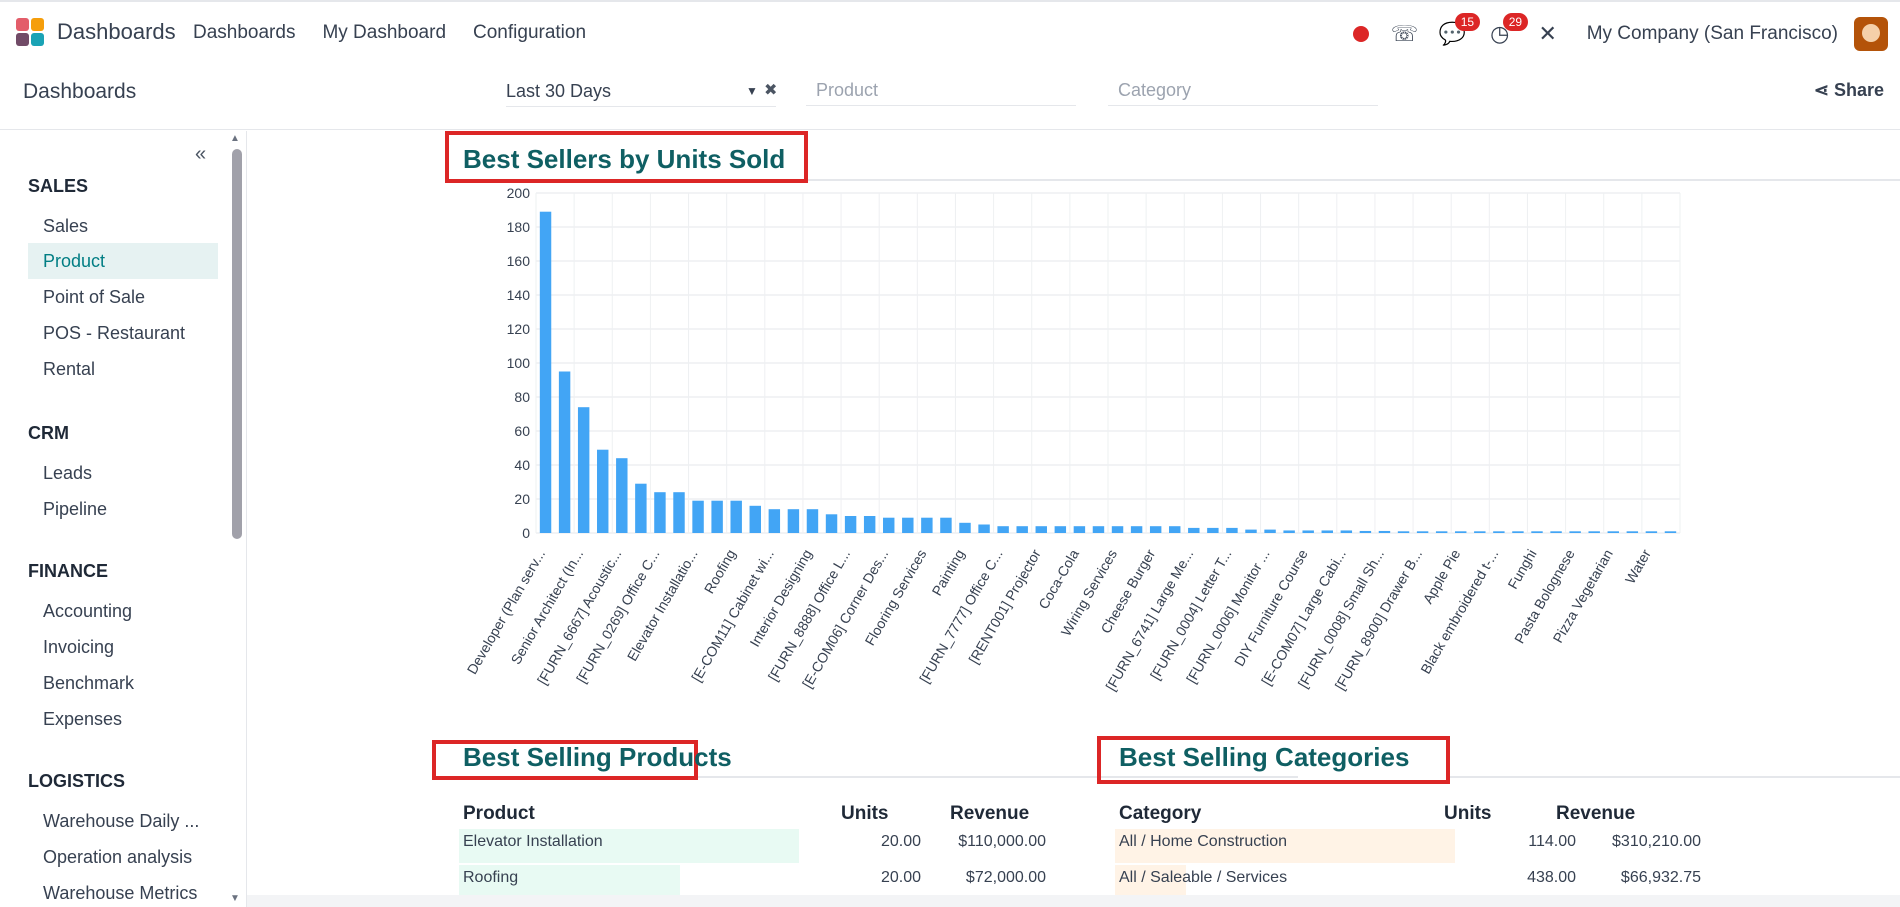 This screenshot has height=907, width=1900. I want to click on y-tick-label: 180, so click(519, 227).